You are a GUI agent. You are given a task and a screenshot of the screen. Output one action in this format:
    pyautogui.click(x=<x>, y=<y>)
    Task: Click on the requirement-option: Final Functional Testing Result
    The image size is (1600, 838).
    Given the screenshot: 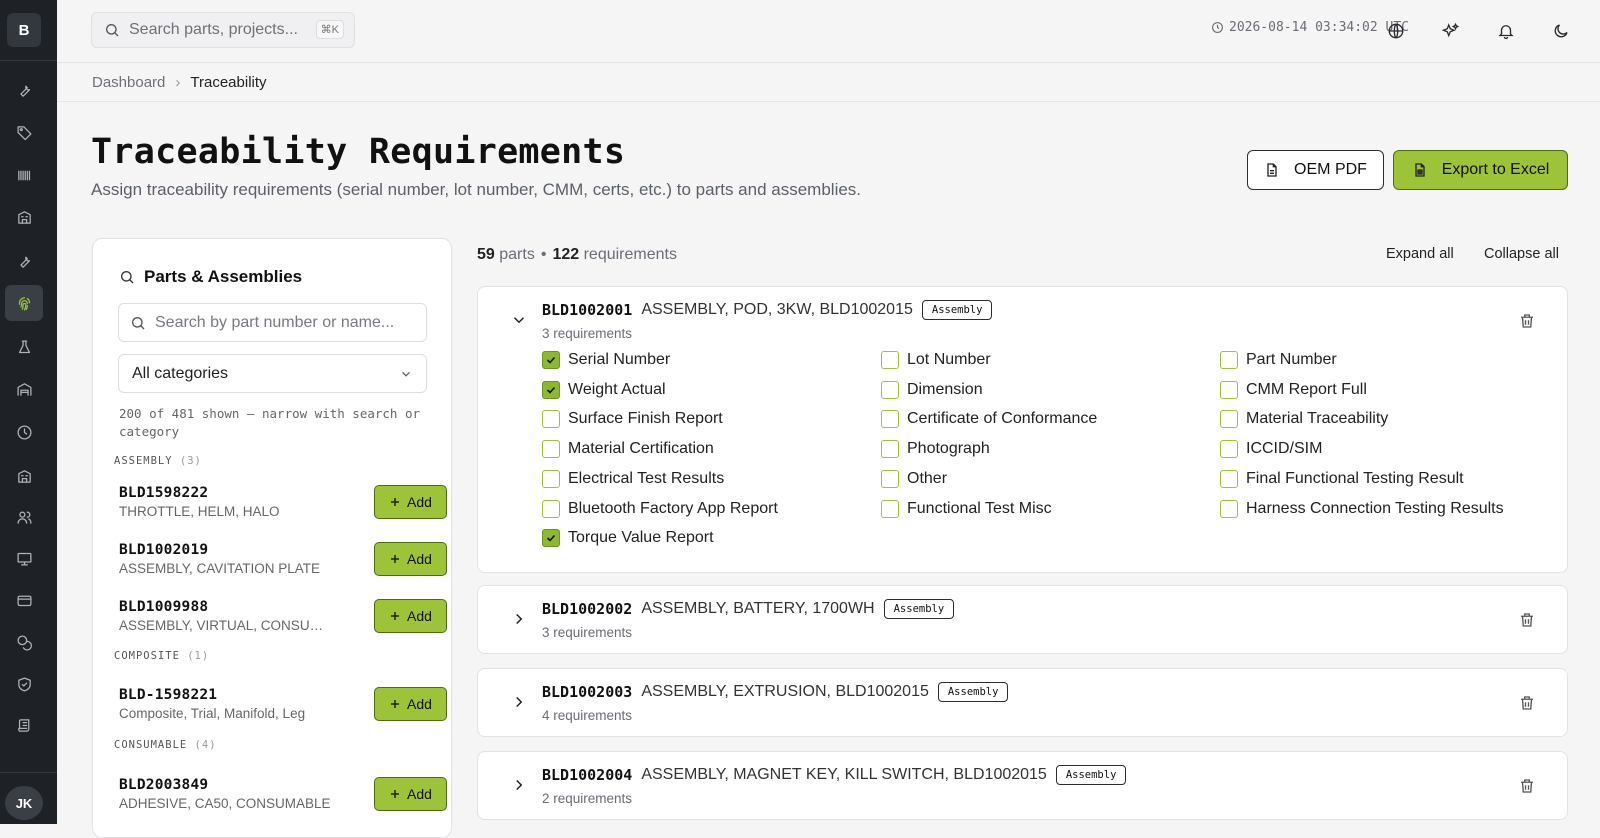 What is the action you would take?
    pyautogui.click(x=1342, y=478)
    